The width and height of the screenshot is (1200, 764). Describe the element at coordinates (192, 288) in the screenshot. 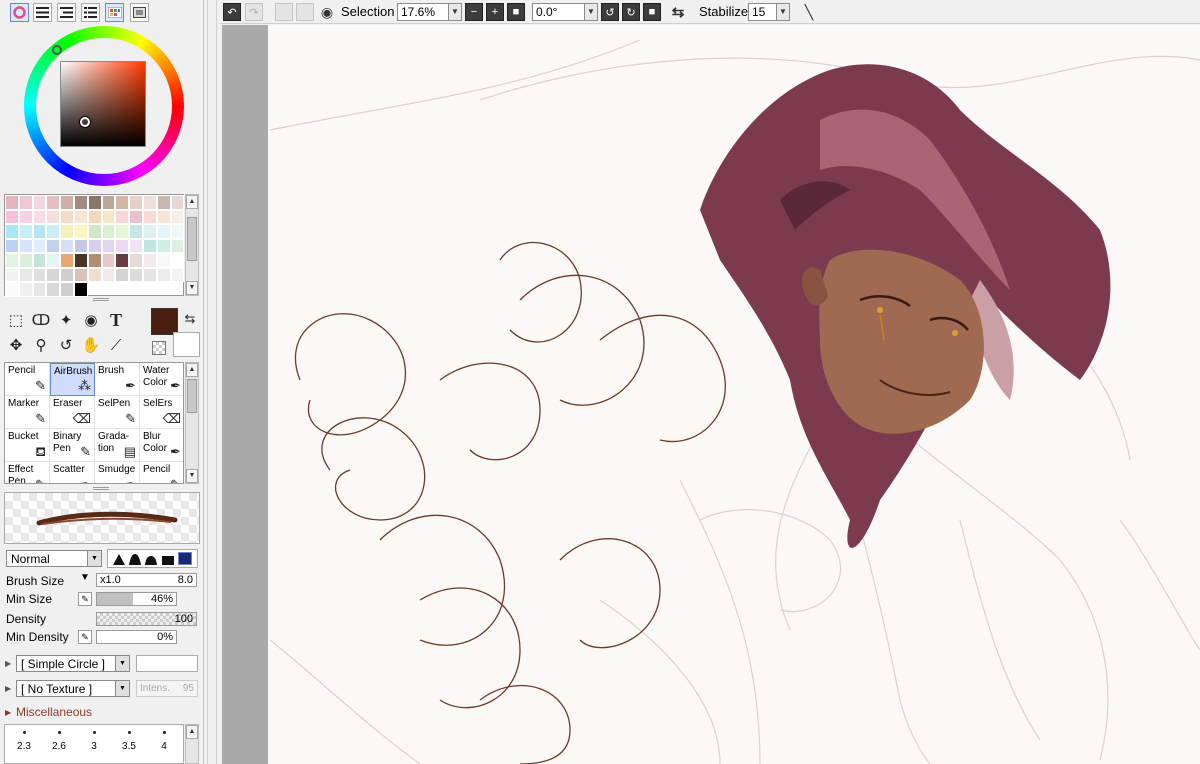

I see `scroll-down-icon: ▼` at that location.